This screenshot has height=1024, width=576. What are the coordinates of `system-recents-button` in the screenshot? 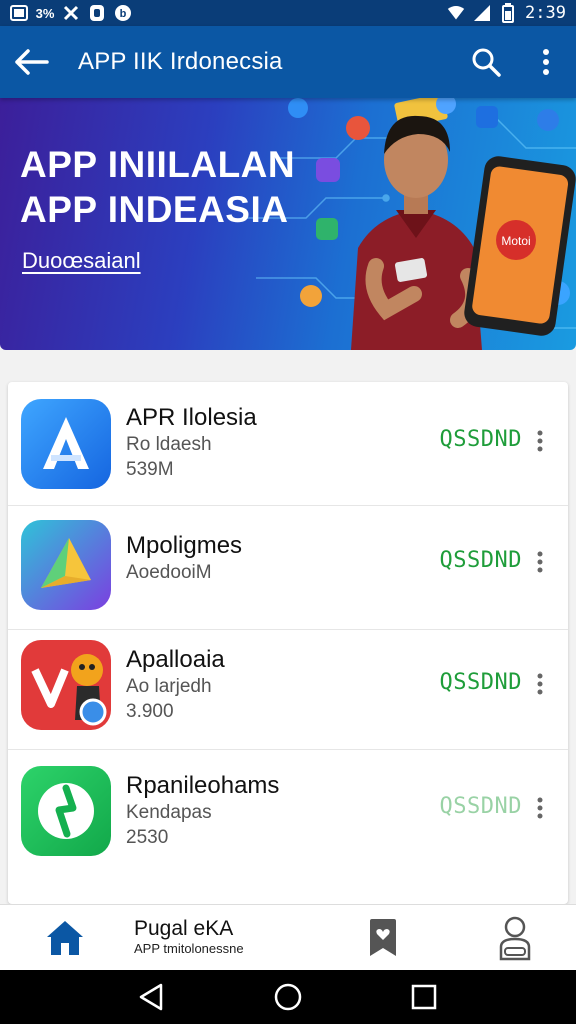 It's located at (424, 997).